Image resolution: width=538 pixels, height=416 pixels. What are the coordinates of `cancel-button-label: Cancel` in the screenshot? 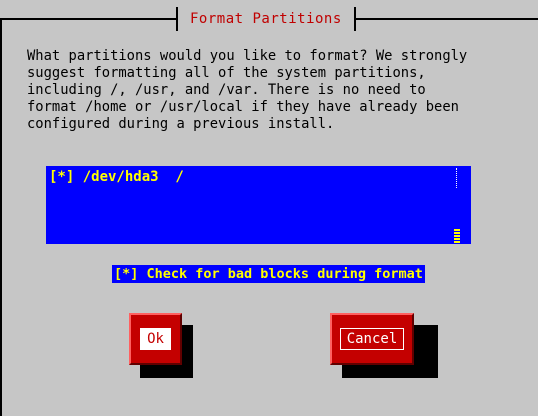 It's located at (372, 339).